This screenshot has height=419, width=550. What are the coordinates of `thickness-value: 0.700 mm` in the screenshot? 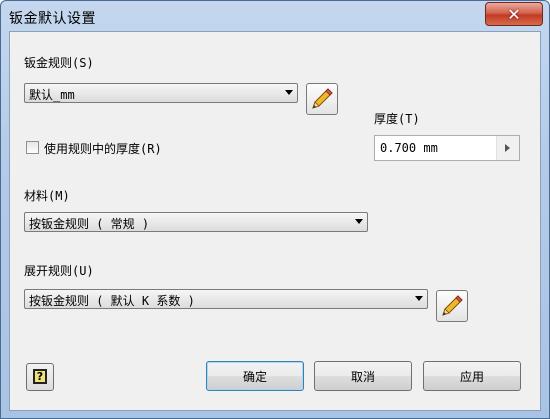 It's located at (409, 148).